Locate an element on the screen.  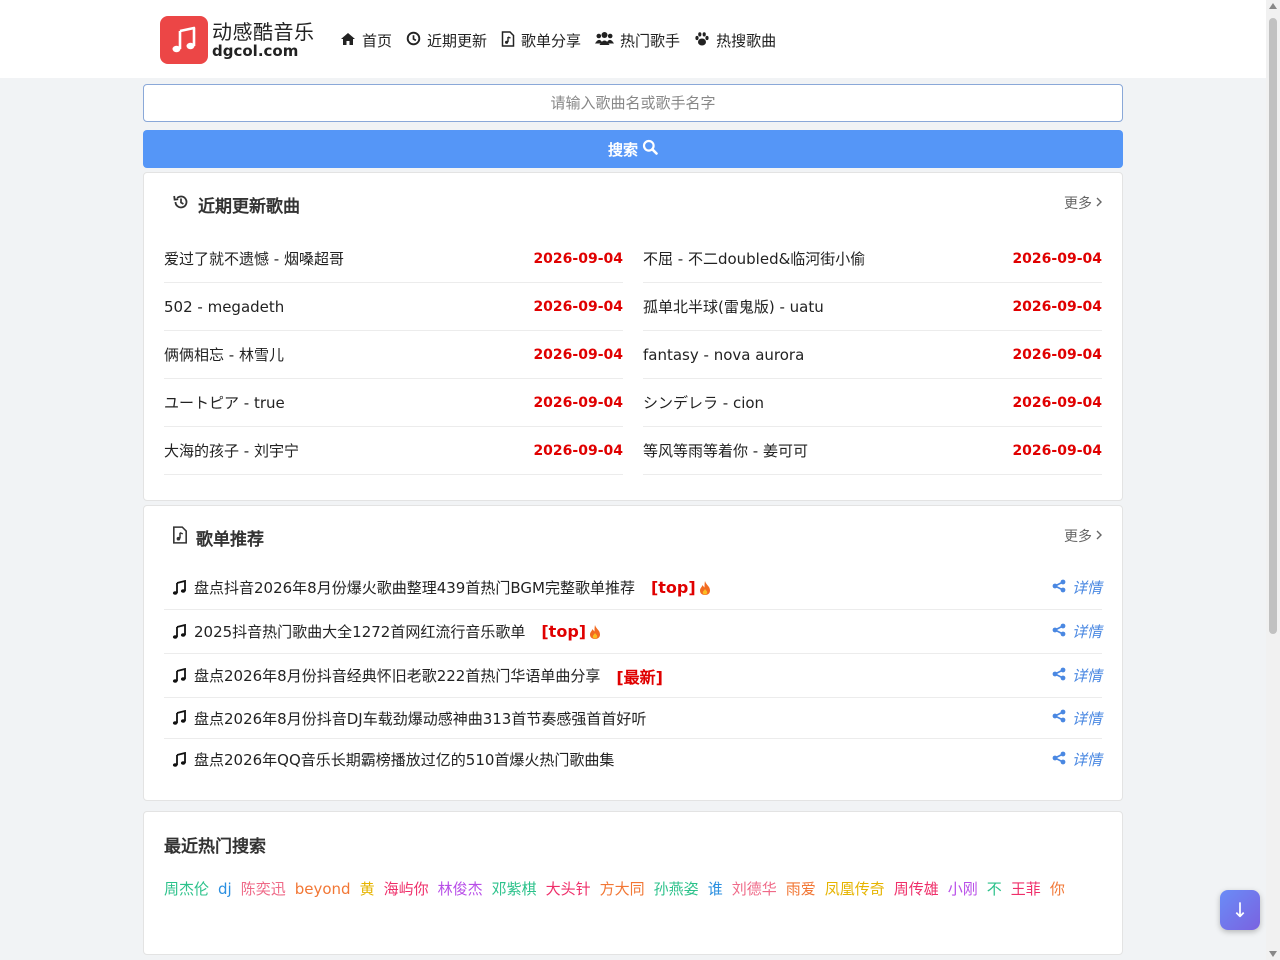
nav-label: 歌单分享 is located at coordinates (551, 41).